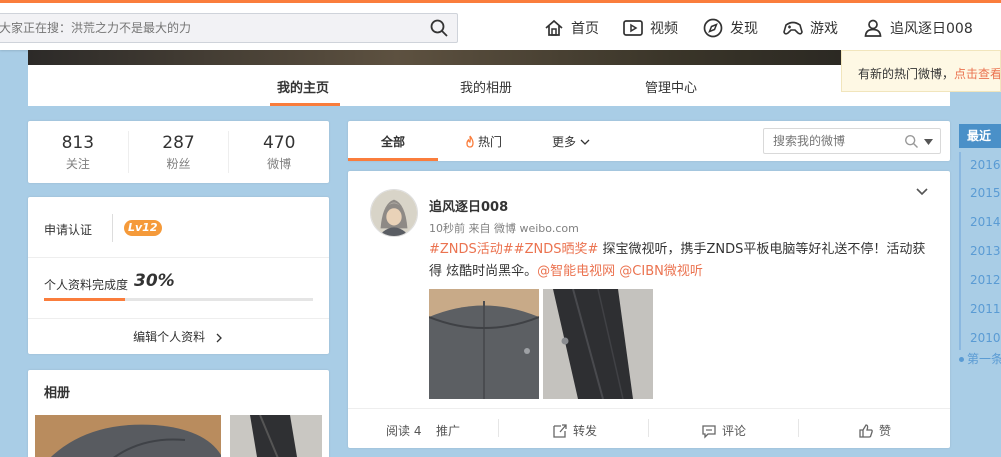 The image size is (1001, 457). What do you see at coordinates (77, 164) in the screenshot?
I see `stat-following-label: 关注` at bounding box center [77, 164].